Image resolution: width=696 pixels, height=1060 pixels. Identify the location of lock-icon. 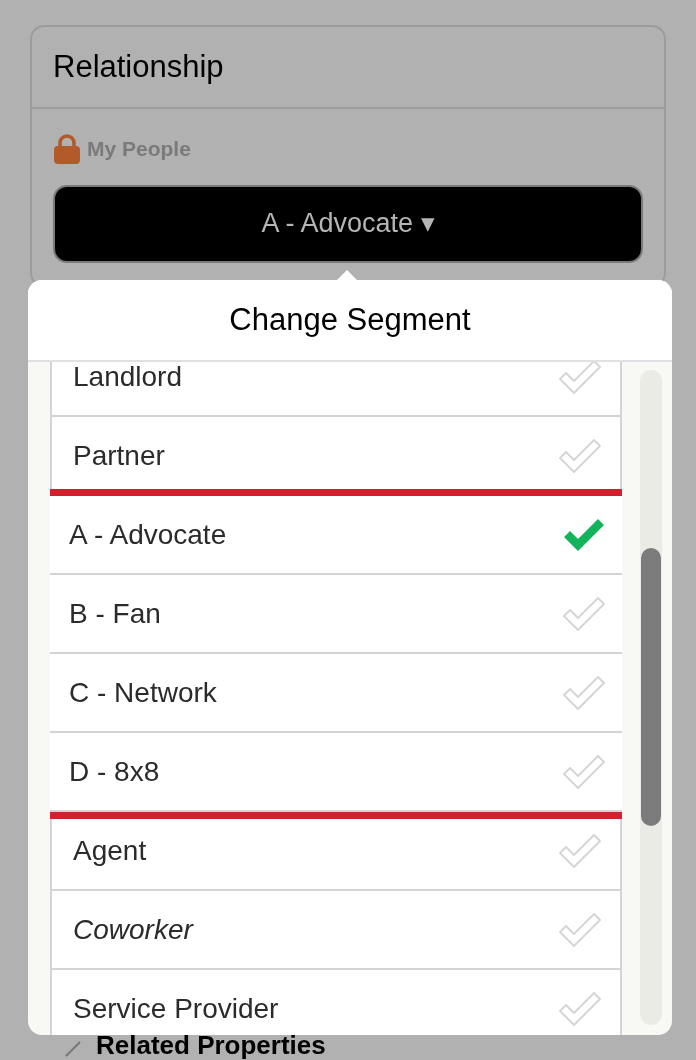
(67, 148).